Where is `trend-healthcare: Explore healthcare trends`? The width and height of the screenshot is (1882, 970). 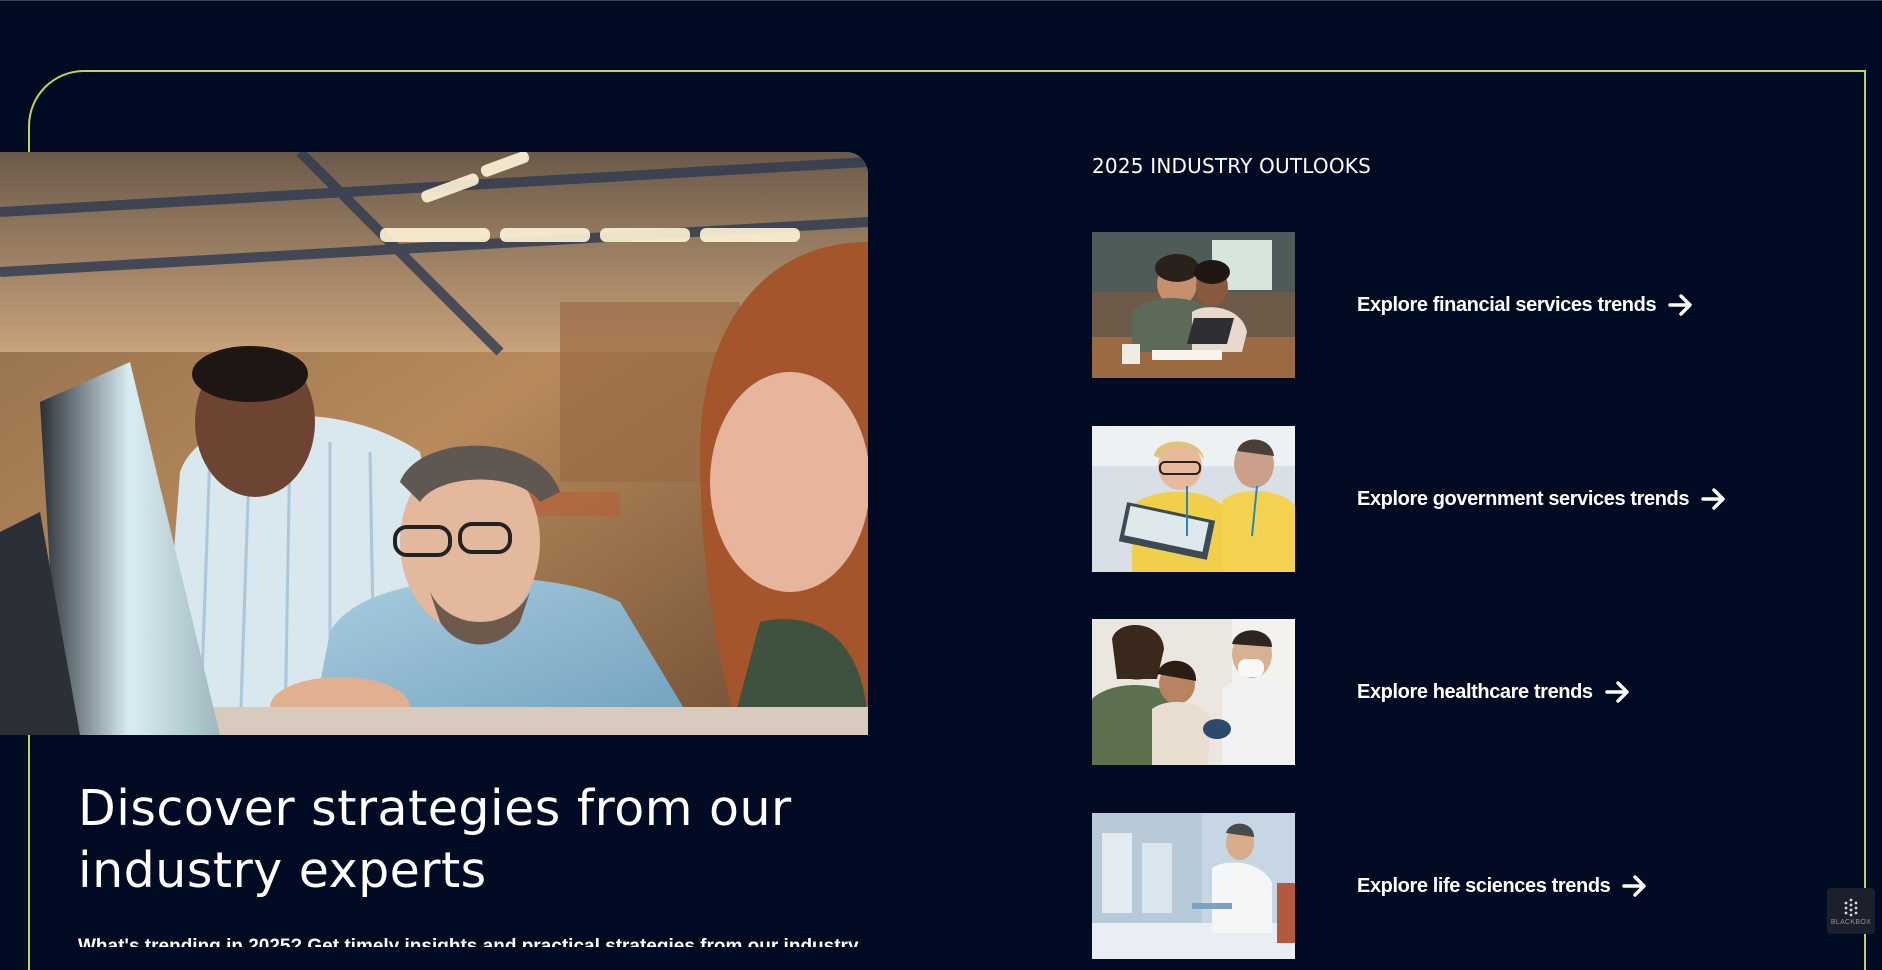 trend-healthcare: Explore healthcare trends is located at coordinates (1442, 692).